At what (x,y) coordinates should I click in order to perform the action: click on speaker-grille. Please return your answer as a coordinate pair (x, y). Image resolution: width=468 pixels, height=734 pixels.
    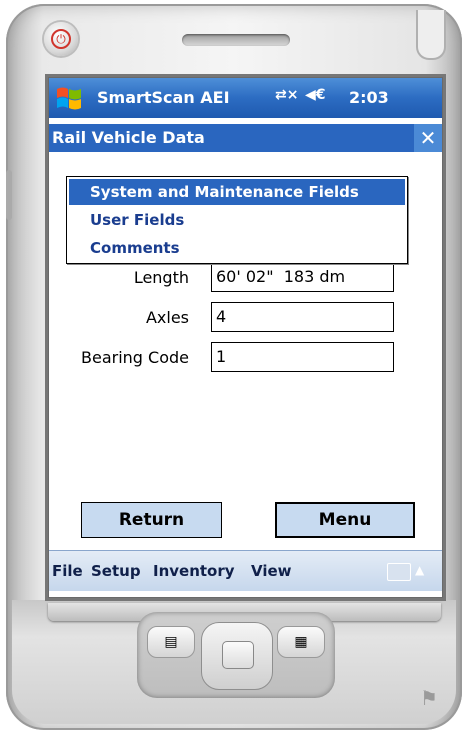
    Looking at the image, I should click on (236, 40).